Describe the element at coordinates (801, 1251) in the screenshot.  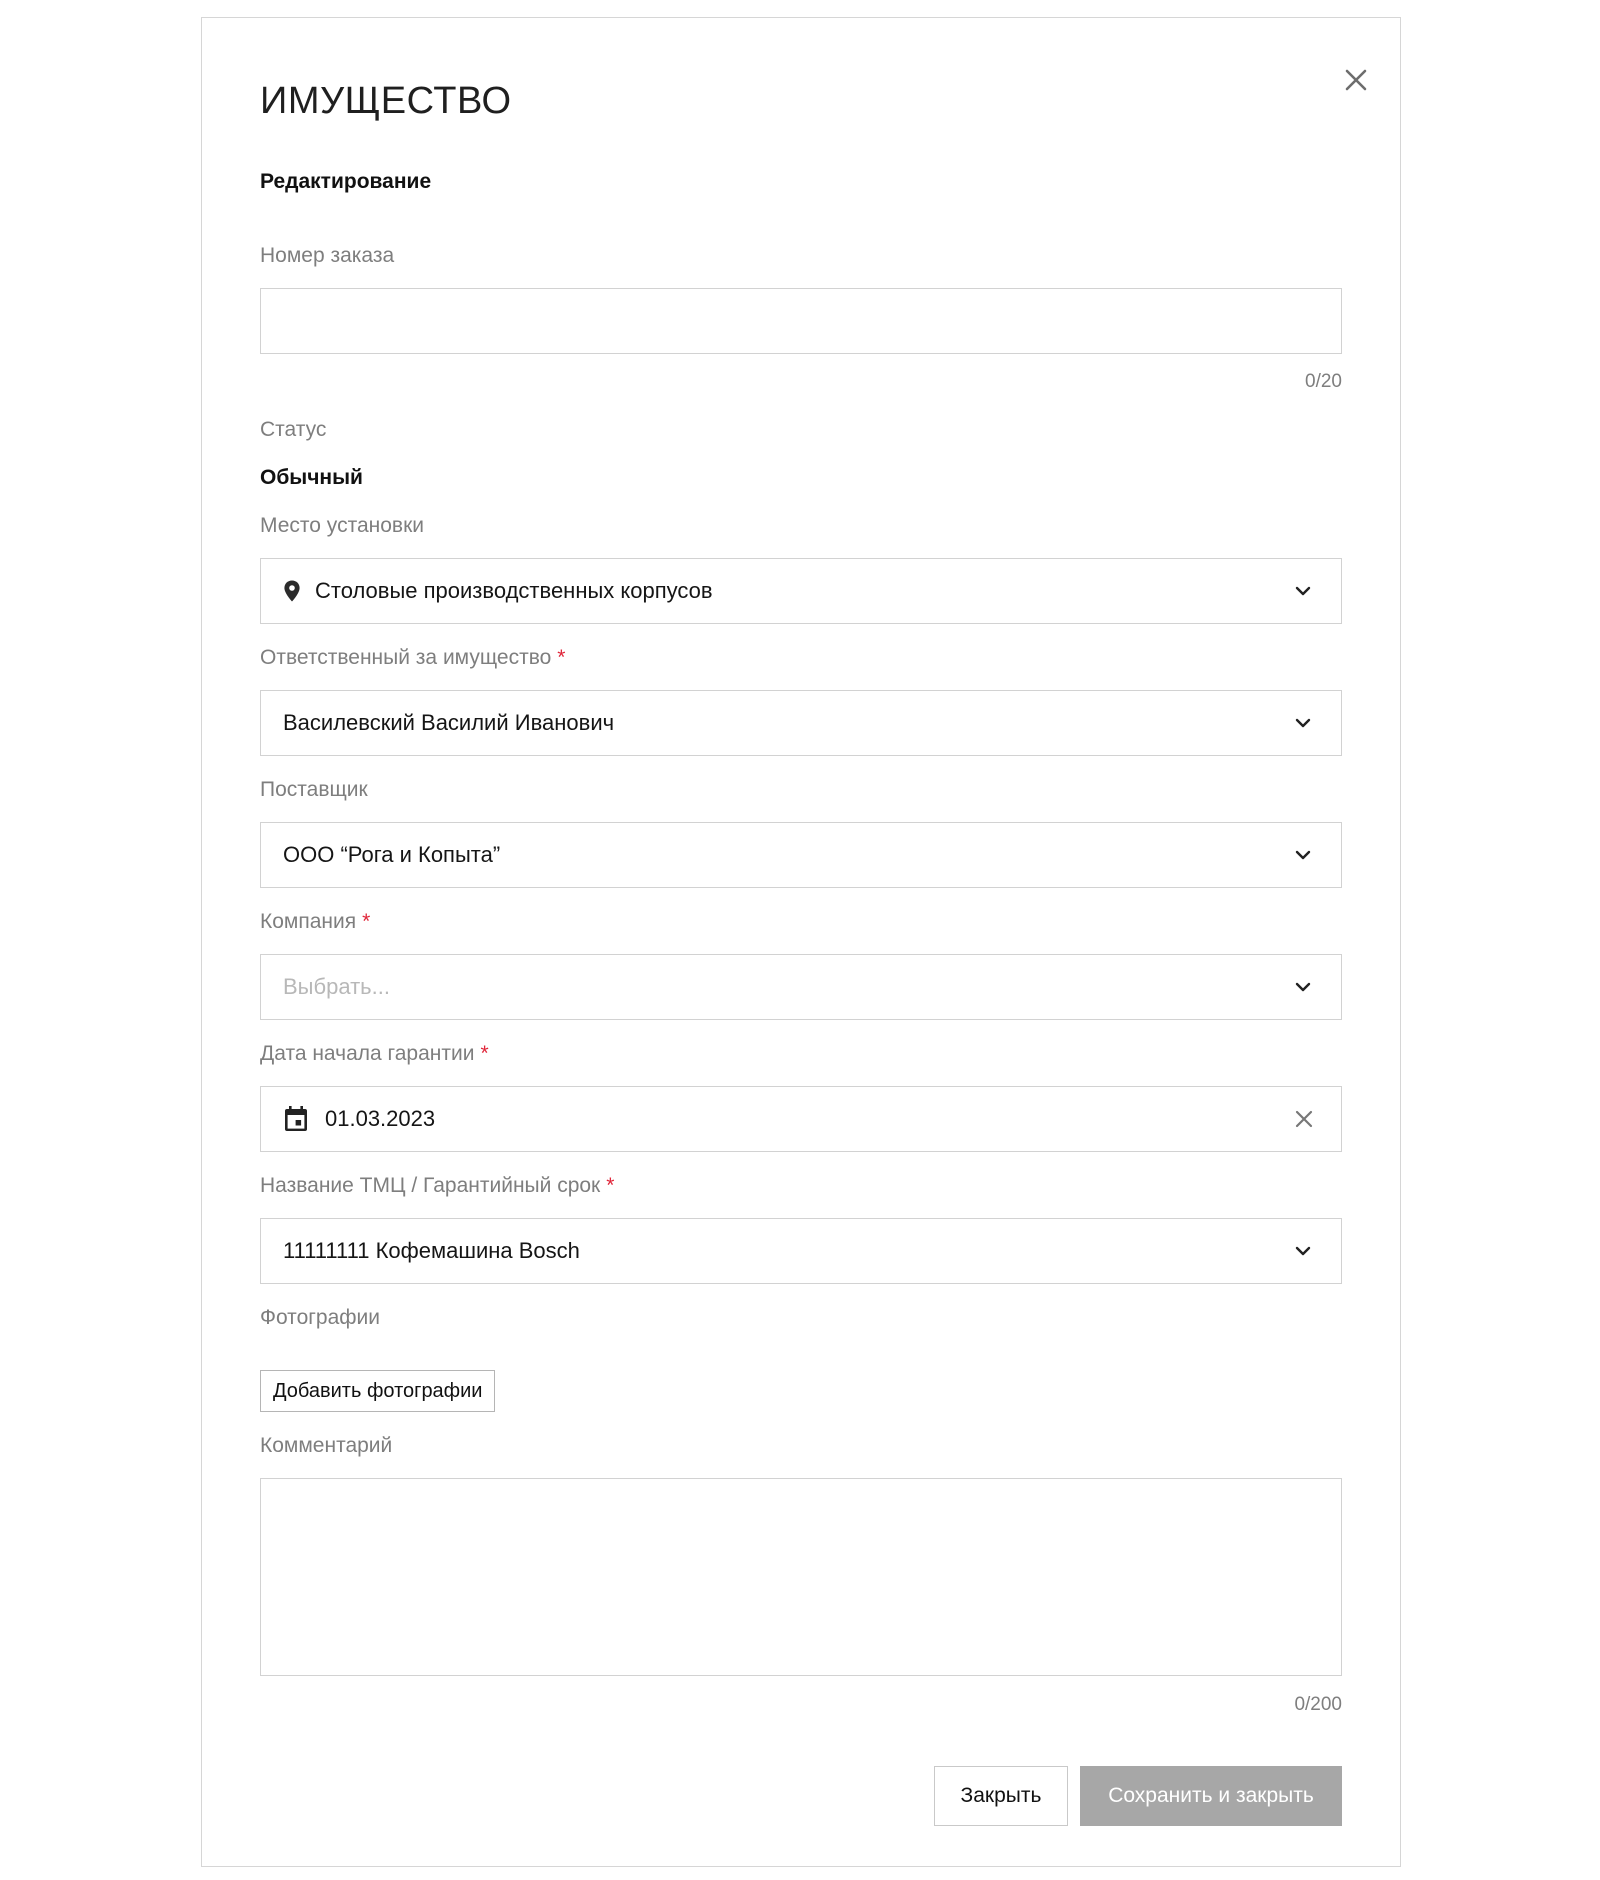
I see `item-name-select: 11111111 Кофемашина Bosch` at that location.